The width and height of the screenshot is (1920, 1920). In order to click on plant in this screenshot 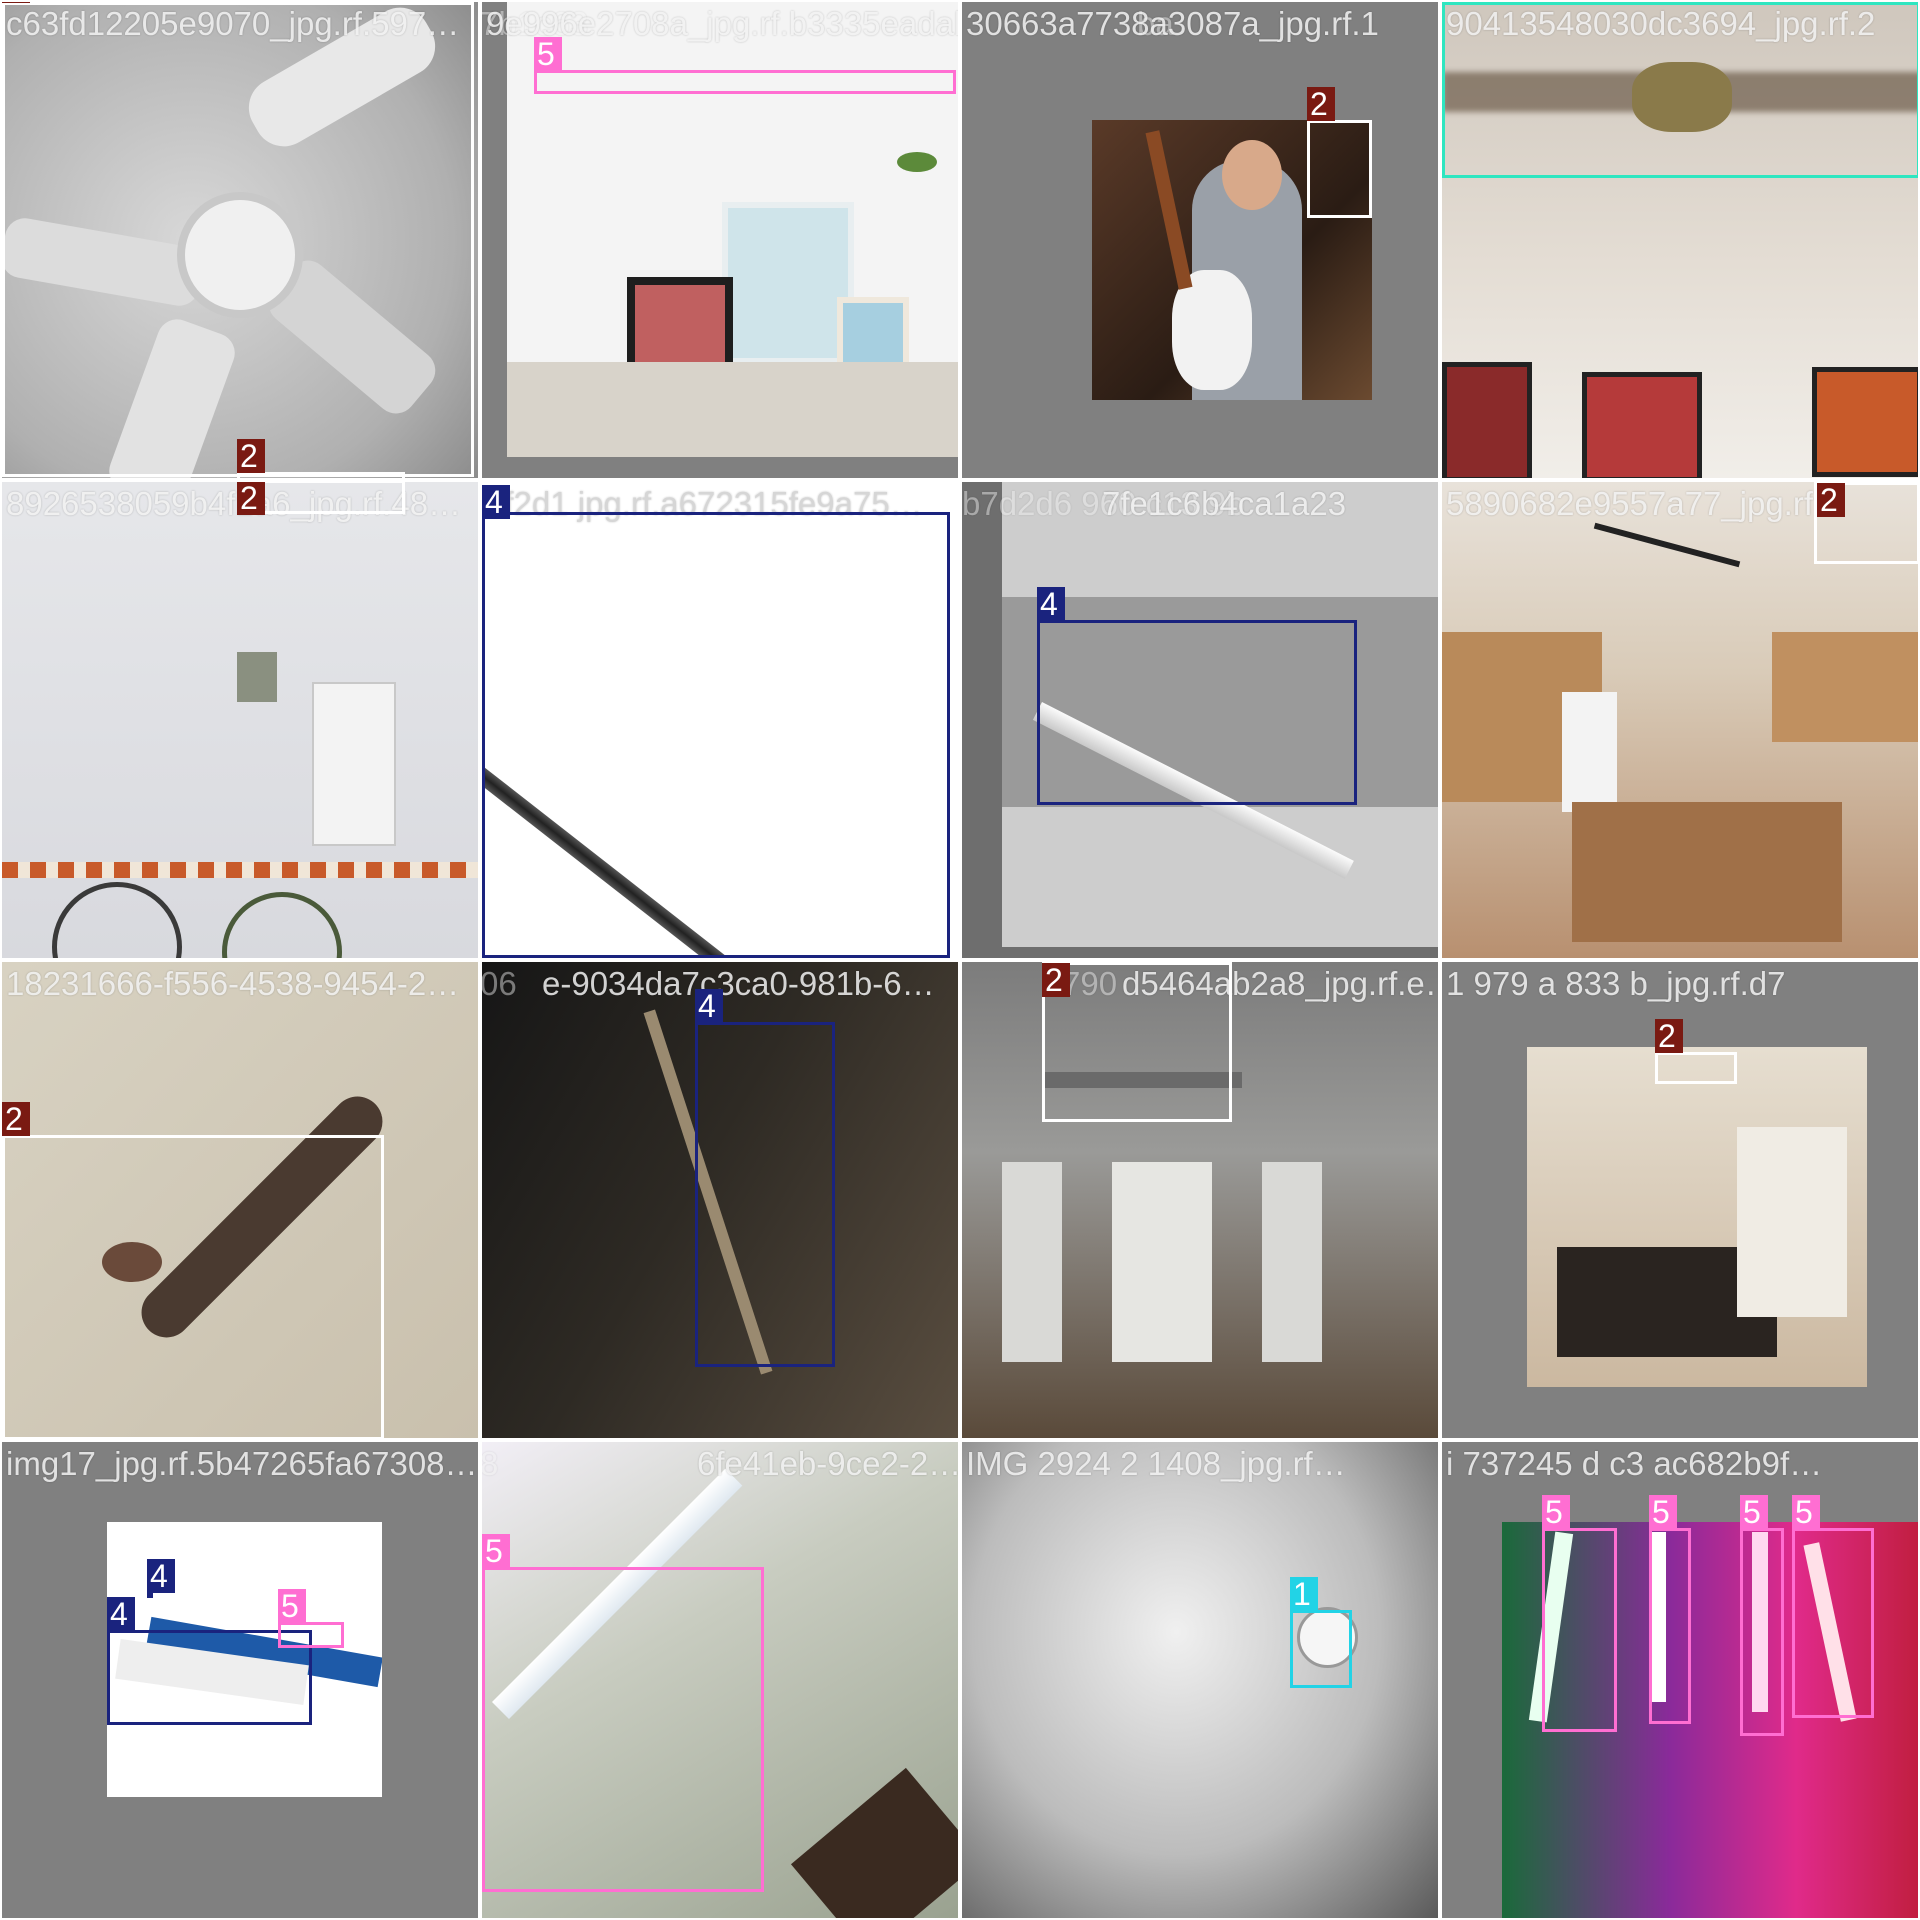, I will do `click(917, 162)`.